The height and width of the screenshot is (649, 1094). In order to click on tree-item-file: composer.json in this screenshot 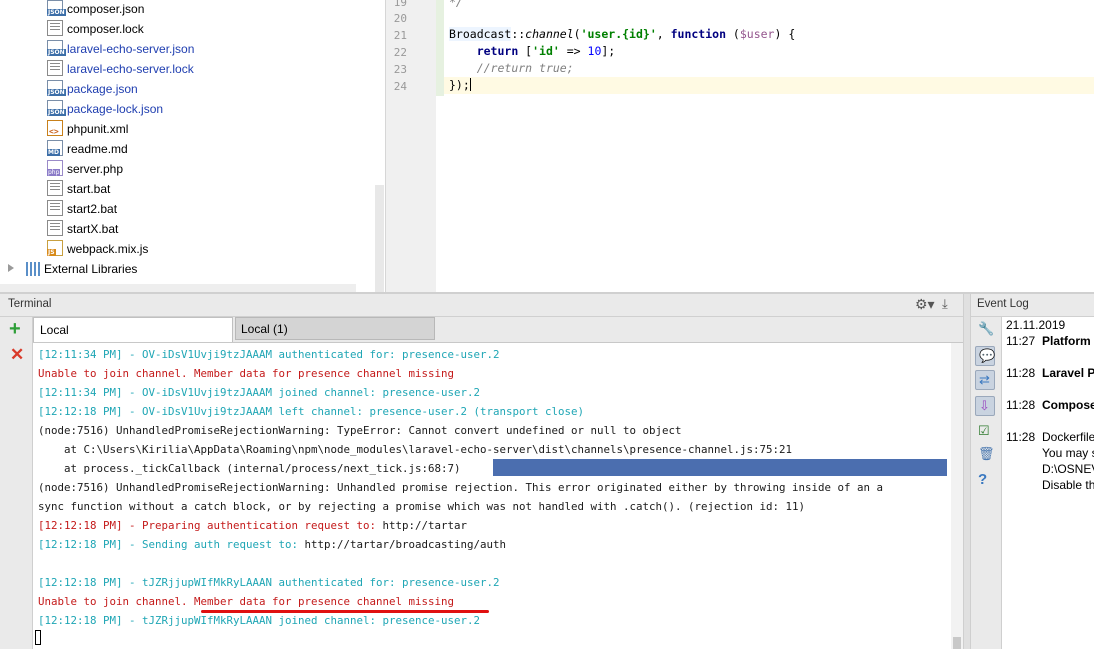, I will do `click(95, 9)`.